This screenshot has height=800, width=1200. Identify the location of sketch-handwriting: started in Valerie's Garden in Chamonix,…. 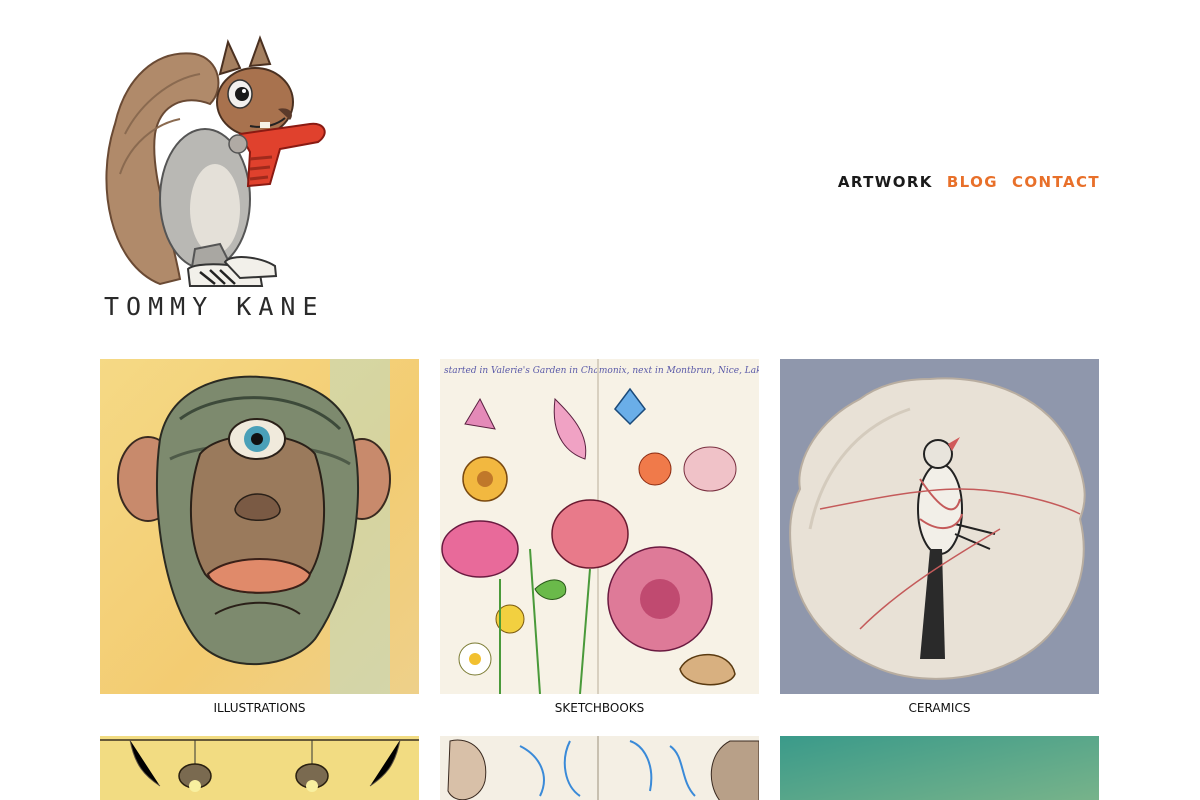
(601, 371).